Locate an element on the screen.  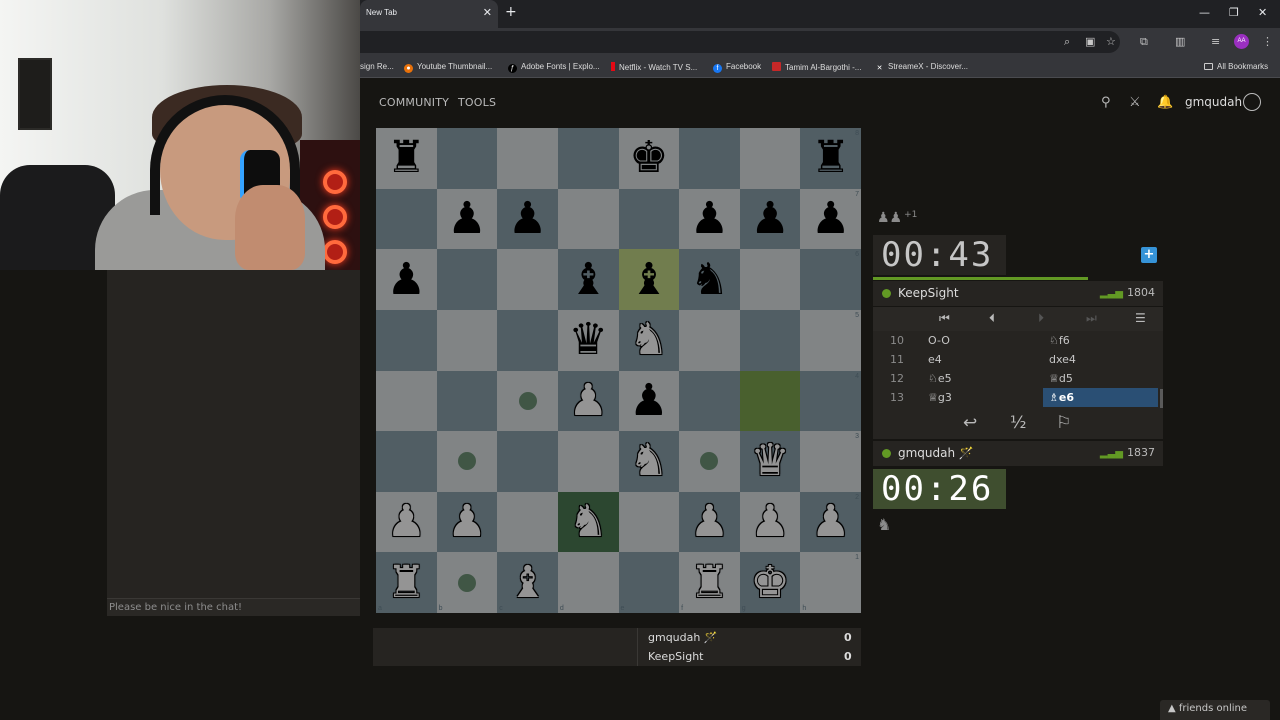
square-b1: b is located at coordinates (467, 582).